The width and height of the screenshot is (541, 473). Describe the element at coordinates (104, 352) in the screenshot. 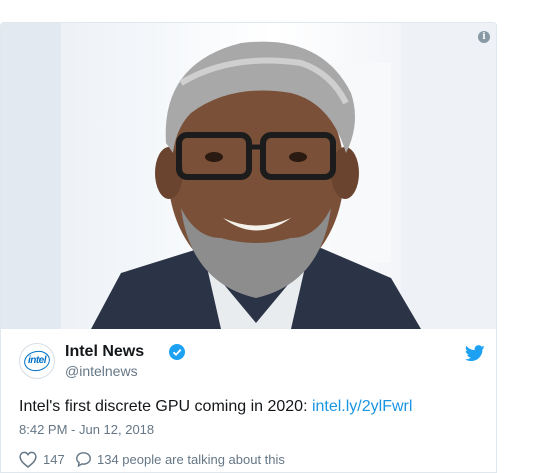

I see `author-name: Intel News` at that location.